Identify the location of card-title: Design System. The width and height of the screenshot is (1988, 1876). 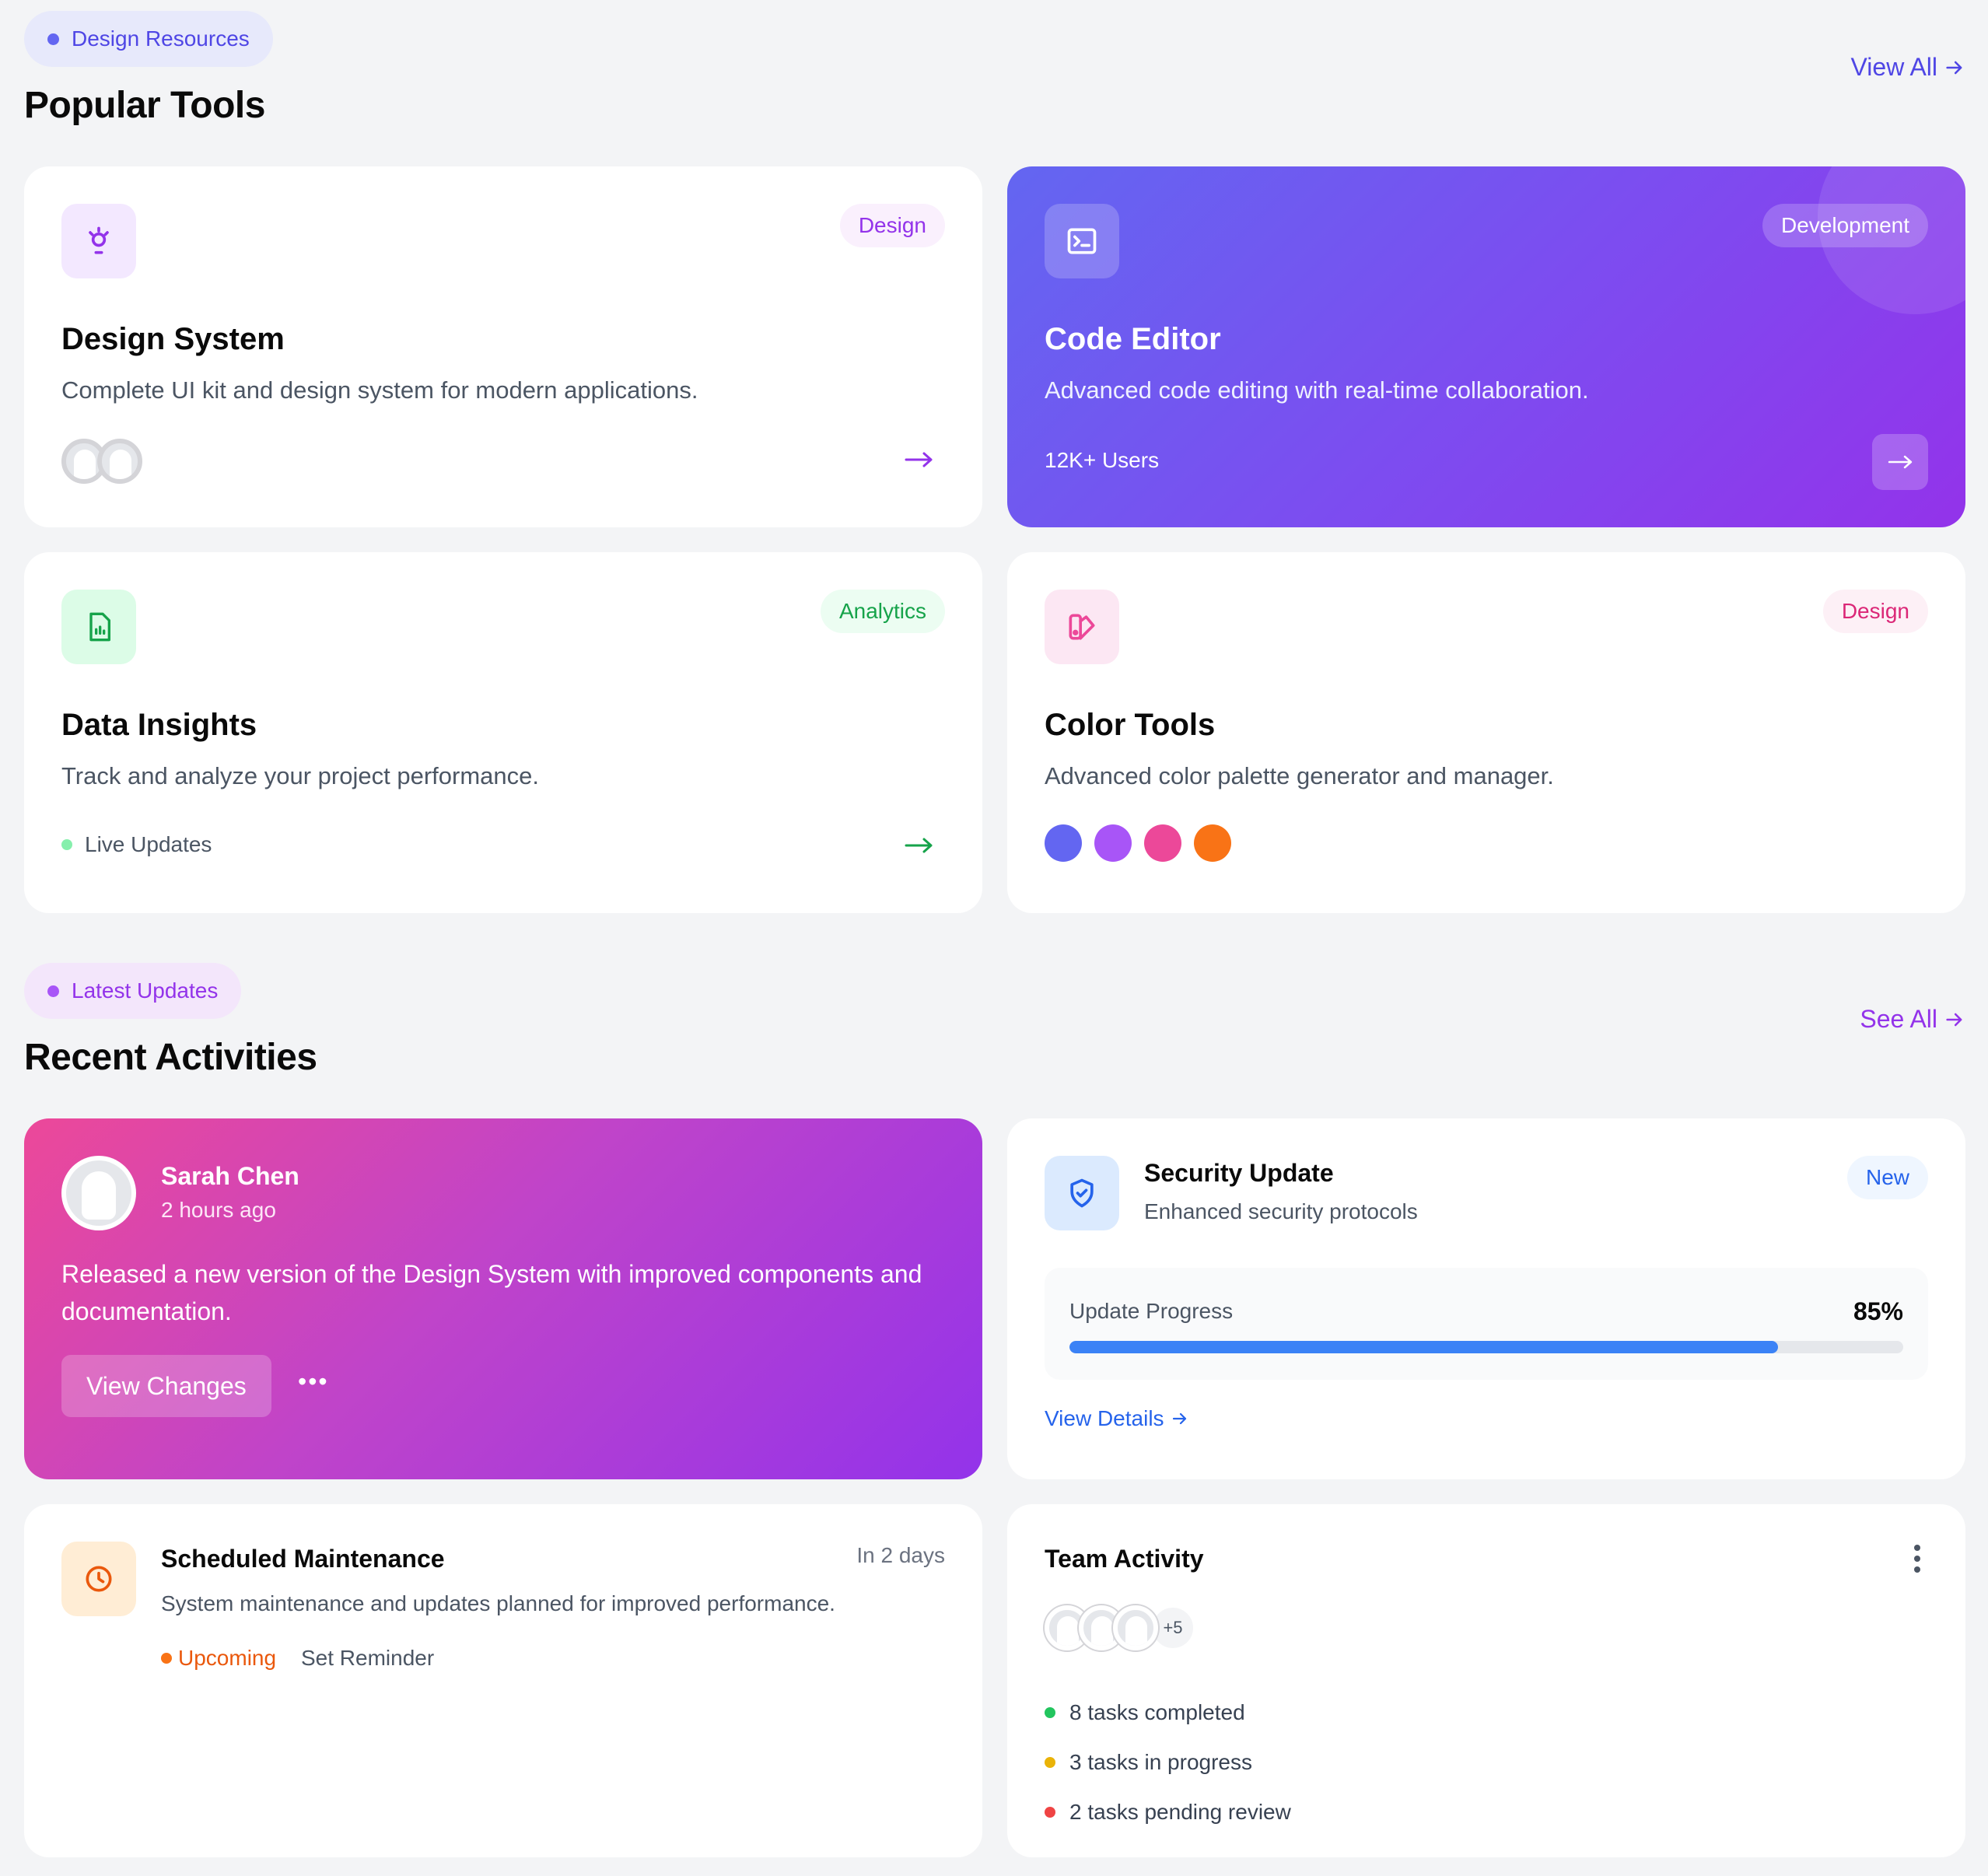
(173, 339).